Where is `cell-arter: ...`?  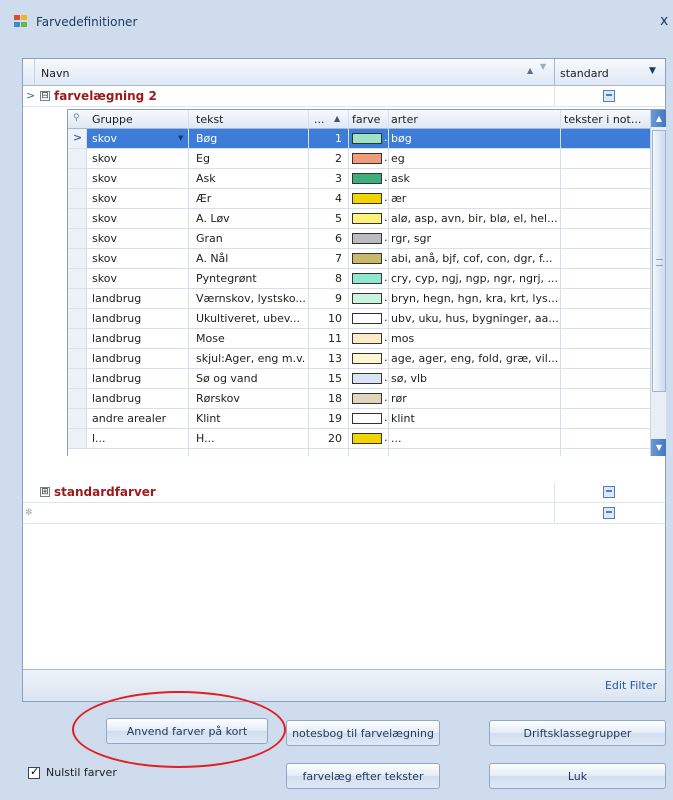
cell-arter: ... is located at coordinates (476, 438).